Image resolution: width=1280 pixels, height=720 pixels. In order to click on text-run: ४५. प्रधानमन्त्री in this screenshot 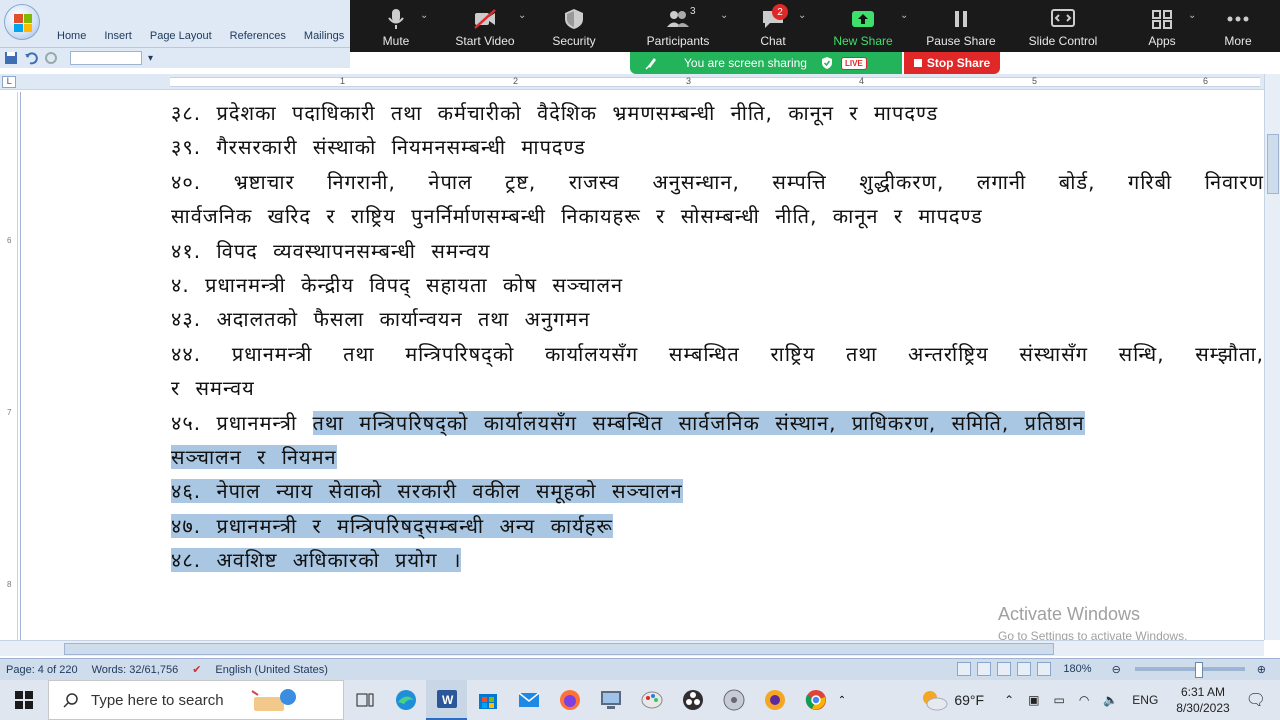, I will do `click(242, 422)`.